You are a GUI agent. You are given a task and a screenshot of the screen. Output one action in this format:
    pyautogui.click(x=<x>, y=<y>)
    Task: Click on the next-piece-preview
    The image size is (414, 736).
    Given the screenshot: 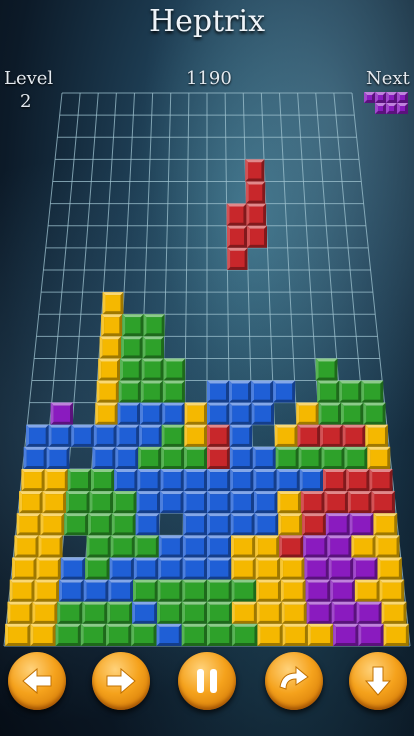 What is the action you would take?
    pyautogui.click(x=386, y=103)
    